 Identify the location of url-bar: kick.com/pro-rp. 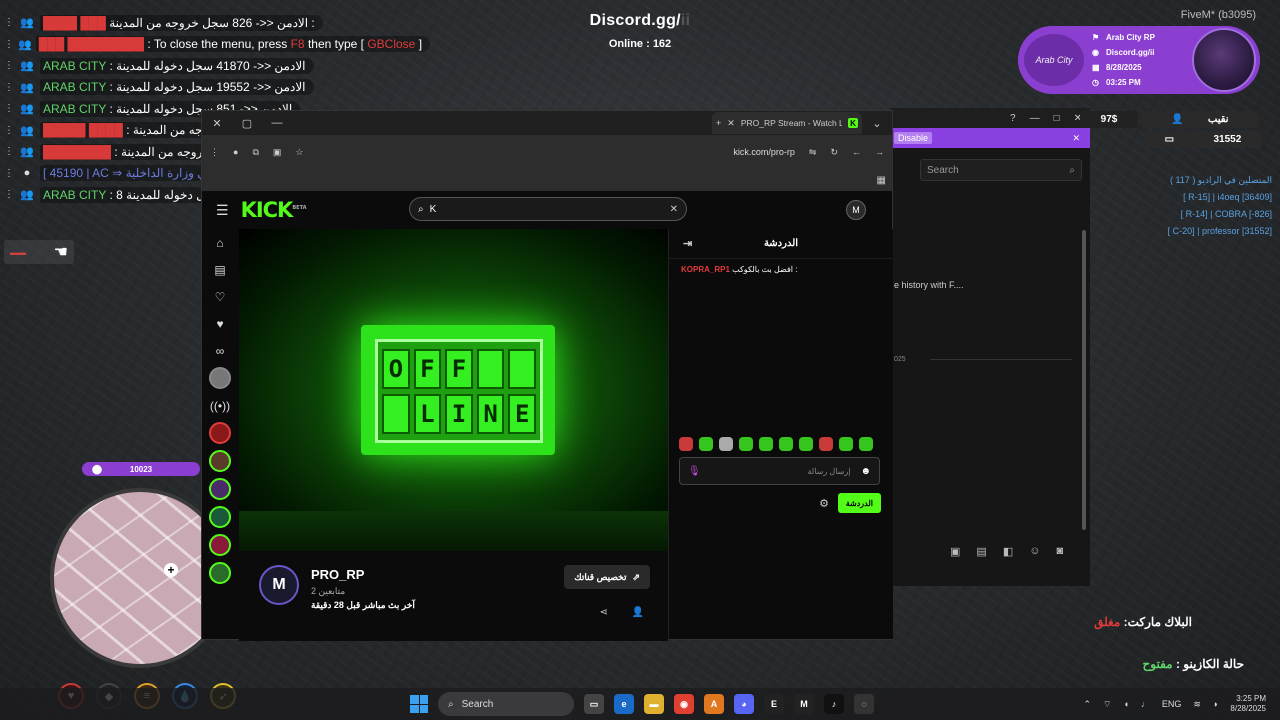
(764, 152).